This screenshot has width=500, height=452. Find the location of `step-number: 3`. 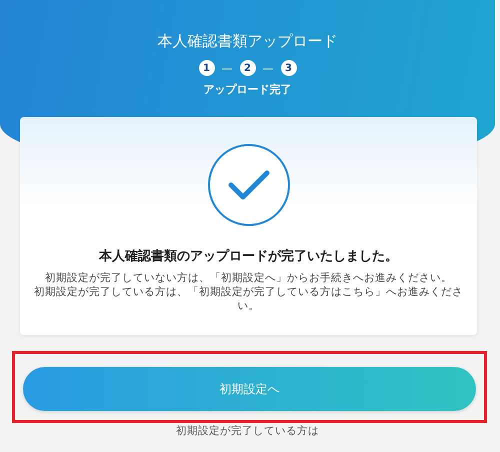

step-number: 3 is located at coordinates (288, 68).